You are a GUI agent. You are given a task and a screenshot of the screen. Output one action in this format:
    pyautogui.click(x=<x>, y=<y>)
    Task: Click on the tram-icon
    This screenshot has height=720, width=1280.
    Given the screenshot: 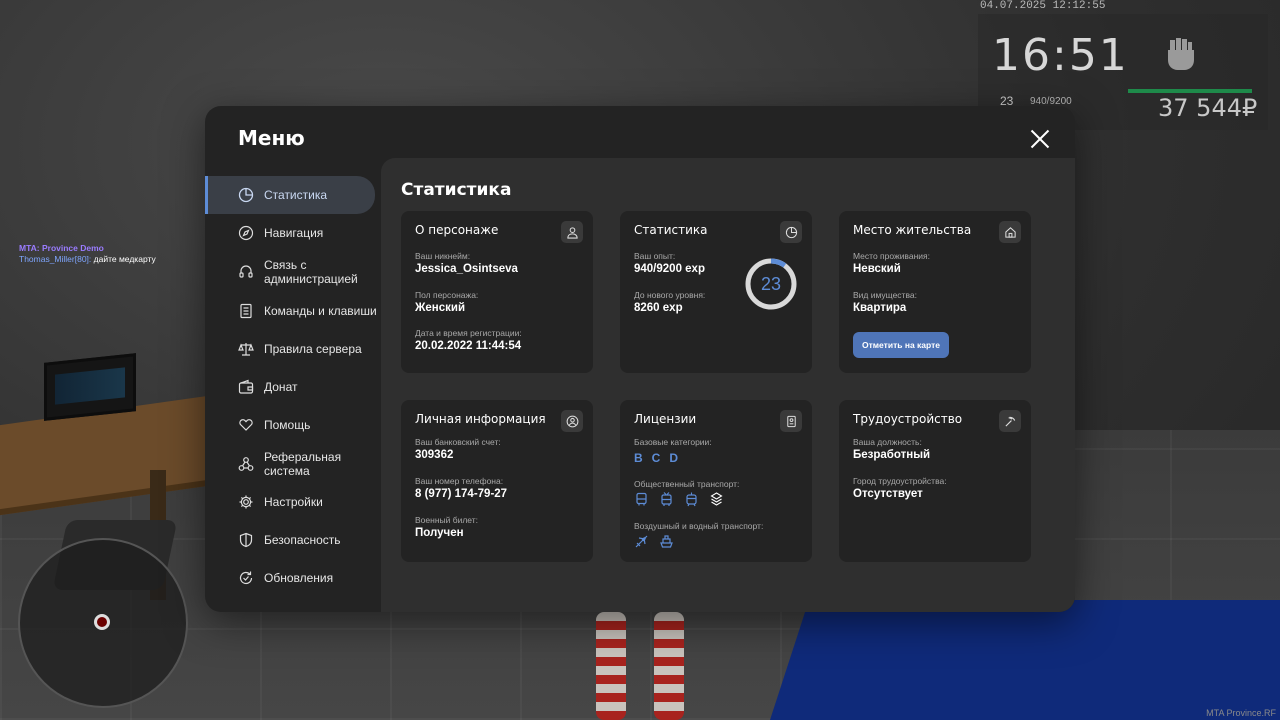 What is the action you would take?
    pyautogui.click(x=691, y=499)
    